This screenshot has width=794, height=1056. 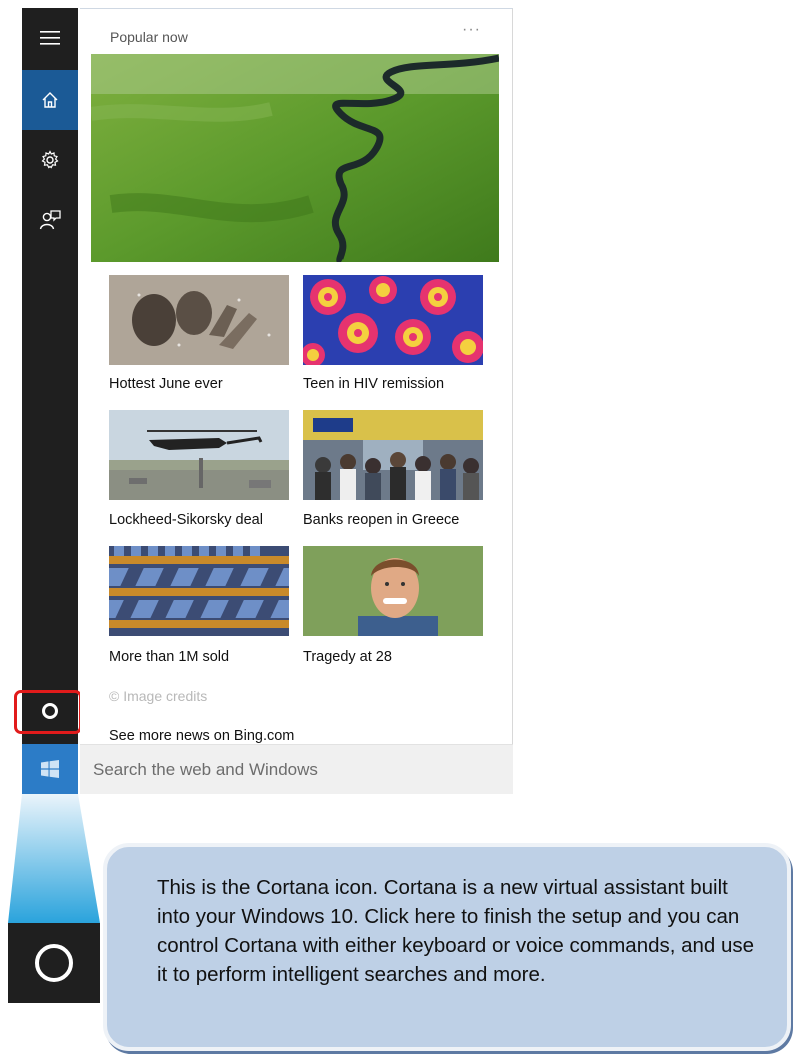 I want to click on hamburger-menu-icon, so click(x=50, y=38).